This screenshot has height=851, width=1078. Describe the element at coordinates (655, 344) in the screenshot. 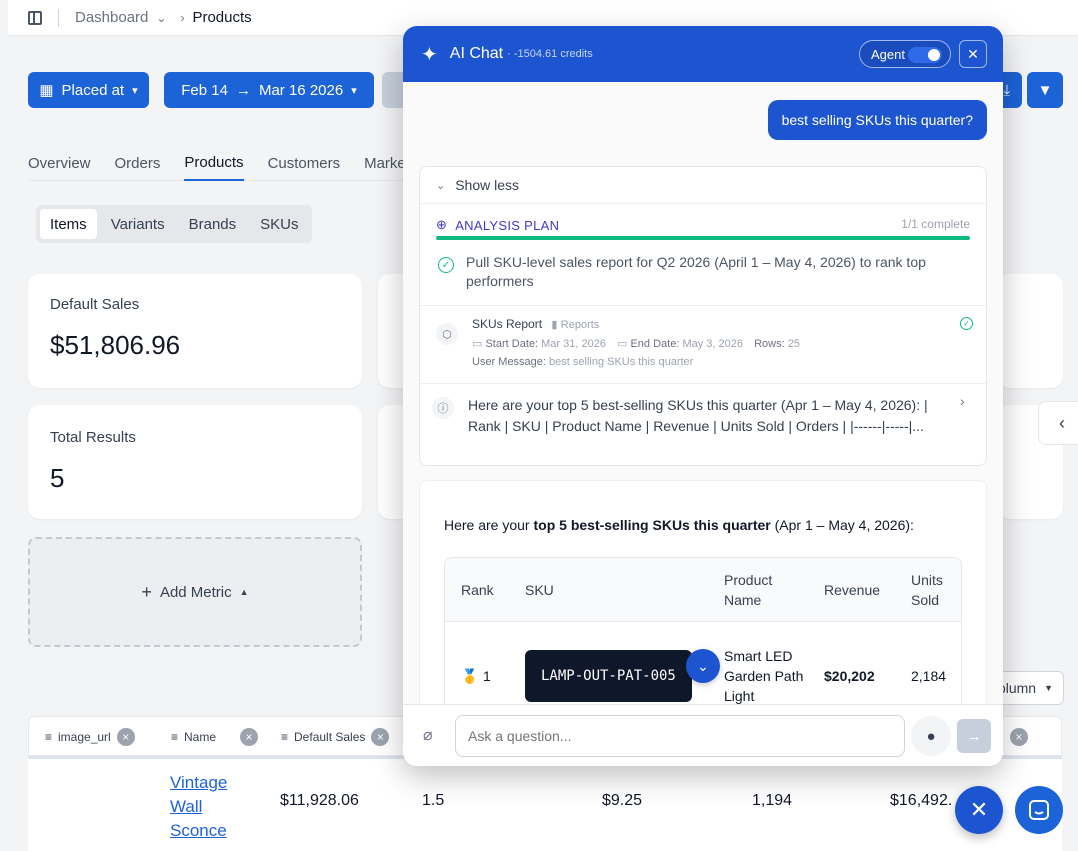

I see `end-date-label: End Date:` at that location.